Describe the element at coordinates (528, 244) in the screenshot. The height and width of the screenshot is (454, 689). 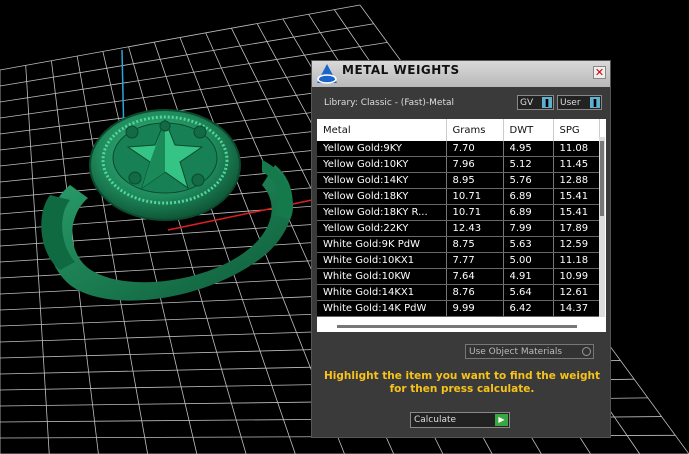
I see `table-cell: 5.63` at that location.